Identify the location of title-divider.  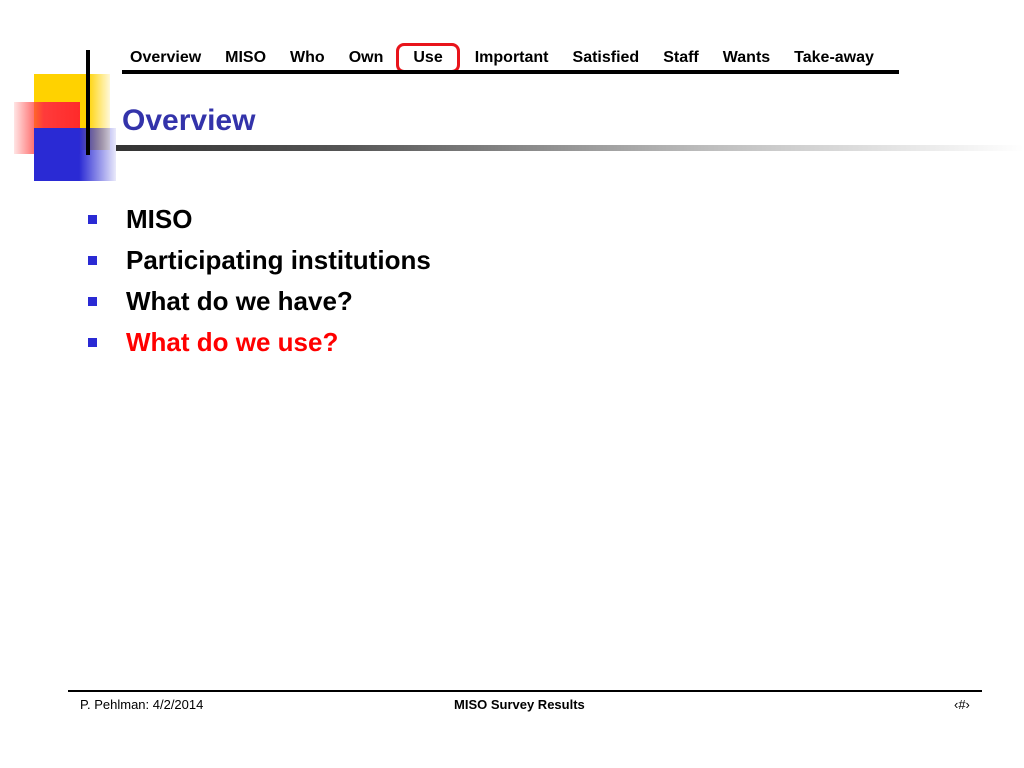
(570, 148).